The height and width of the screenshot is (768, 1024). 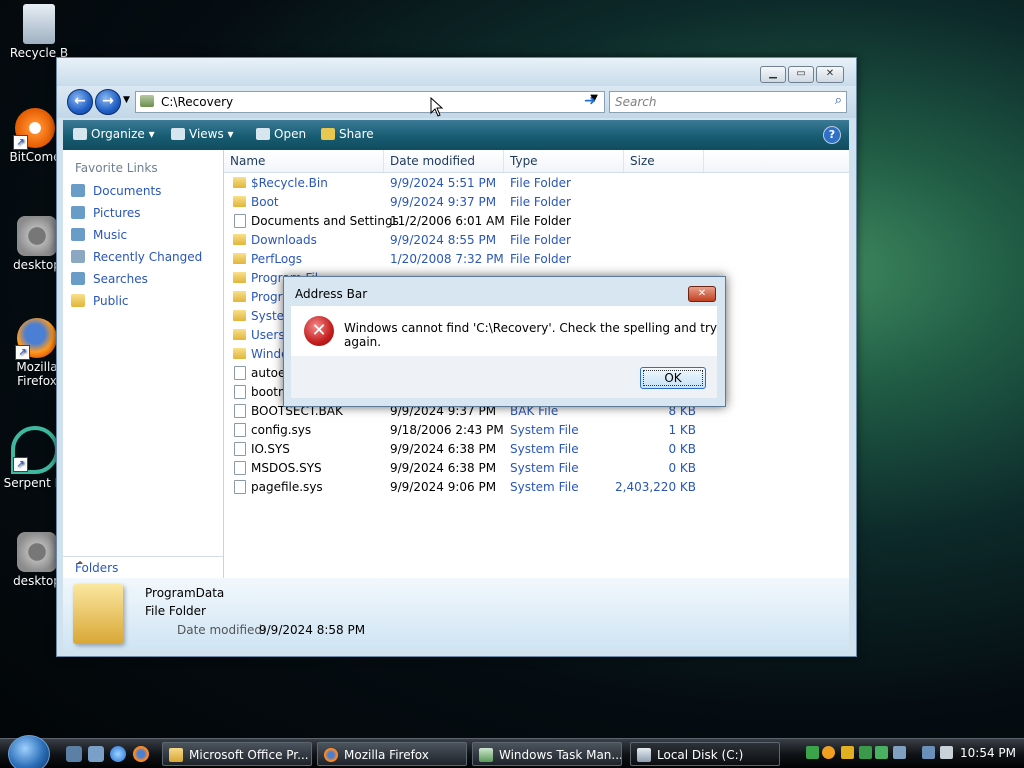 I want to click on organize-button: Organize ▾, so click(x=114, y=134).